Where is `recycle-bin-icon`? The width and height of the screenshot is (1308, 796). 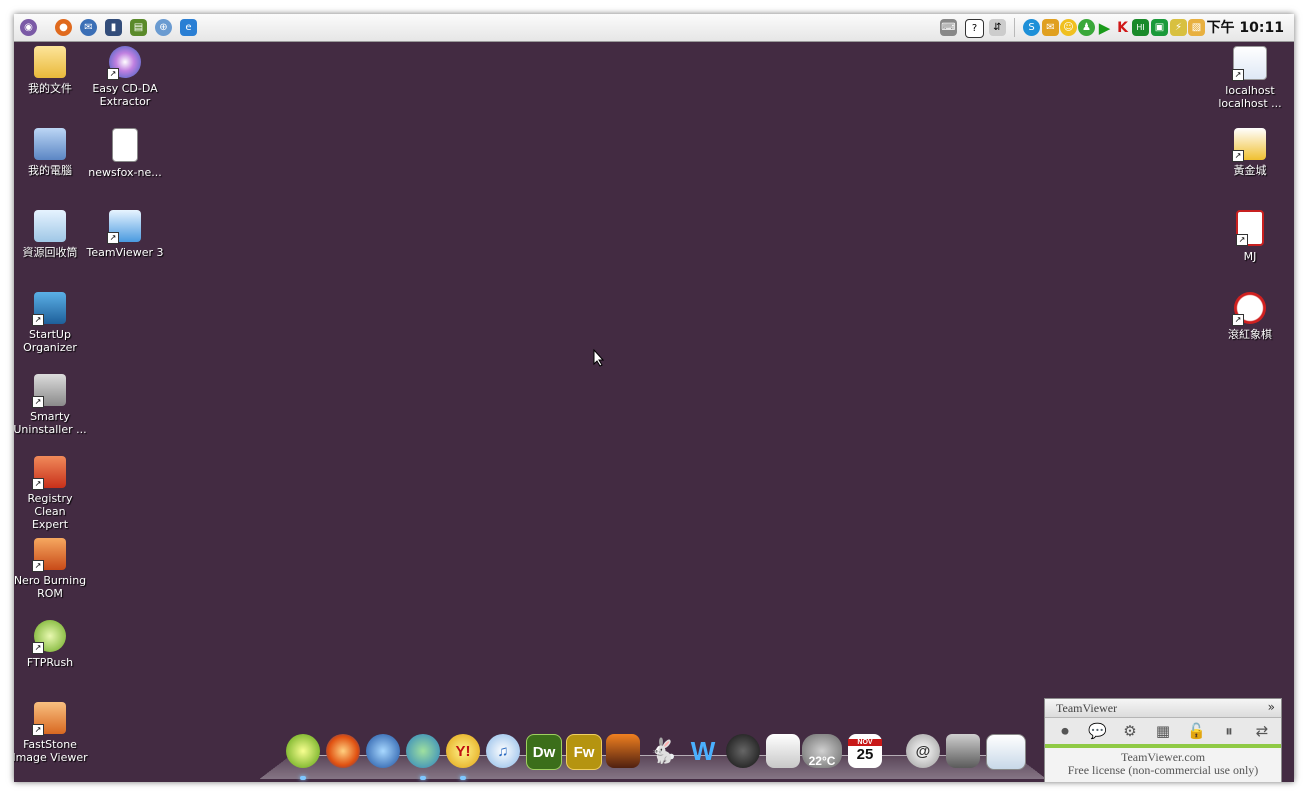 recycle-bin-icon is located at coordinates (50, 226).